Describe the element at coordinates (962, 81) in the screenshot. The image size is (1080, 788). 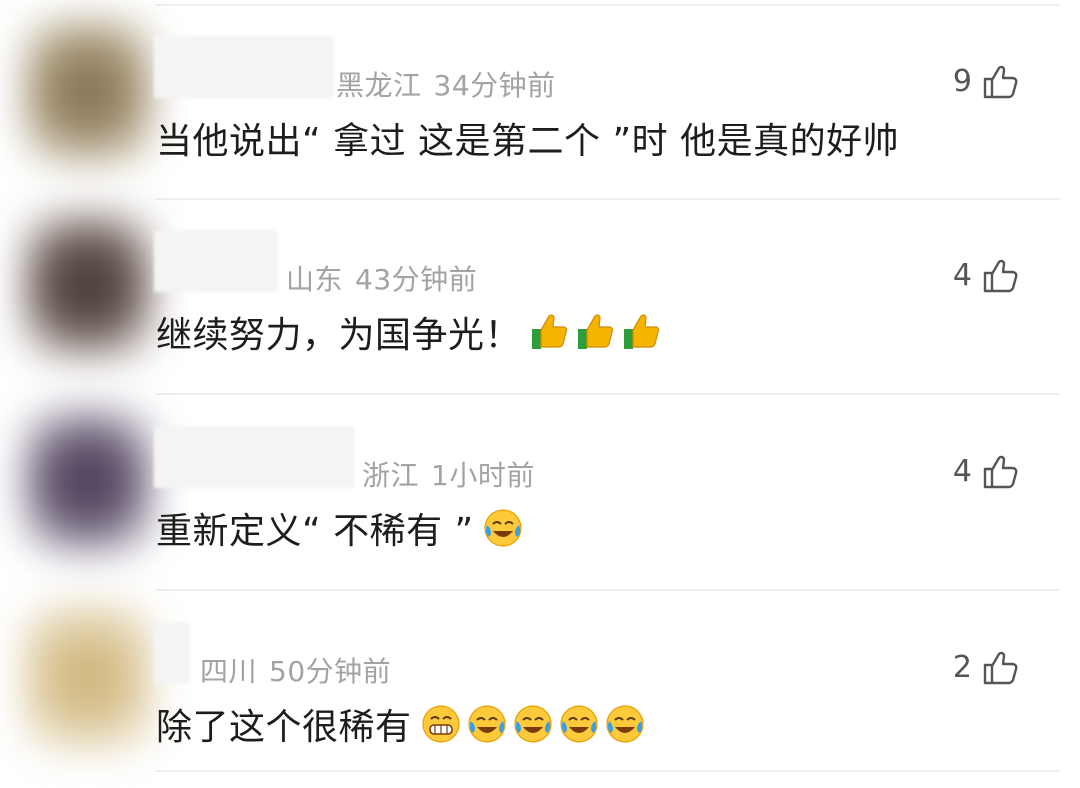
I see `like-count: 9` at that location.